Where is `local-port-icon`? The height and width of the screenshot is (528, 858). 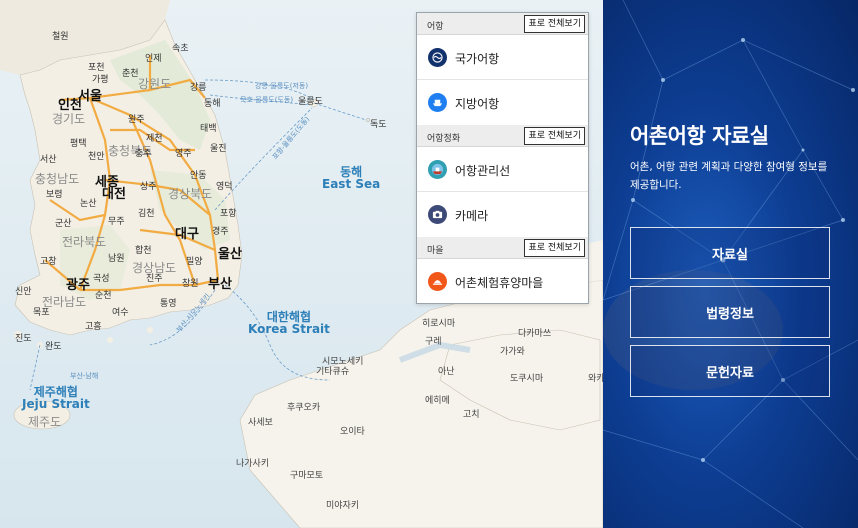 local-port-icon is located at coordinates (437, 102).